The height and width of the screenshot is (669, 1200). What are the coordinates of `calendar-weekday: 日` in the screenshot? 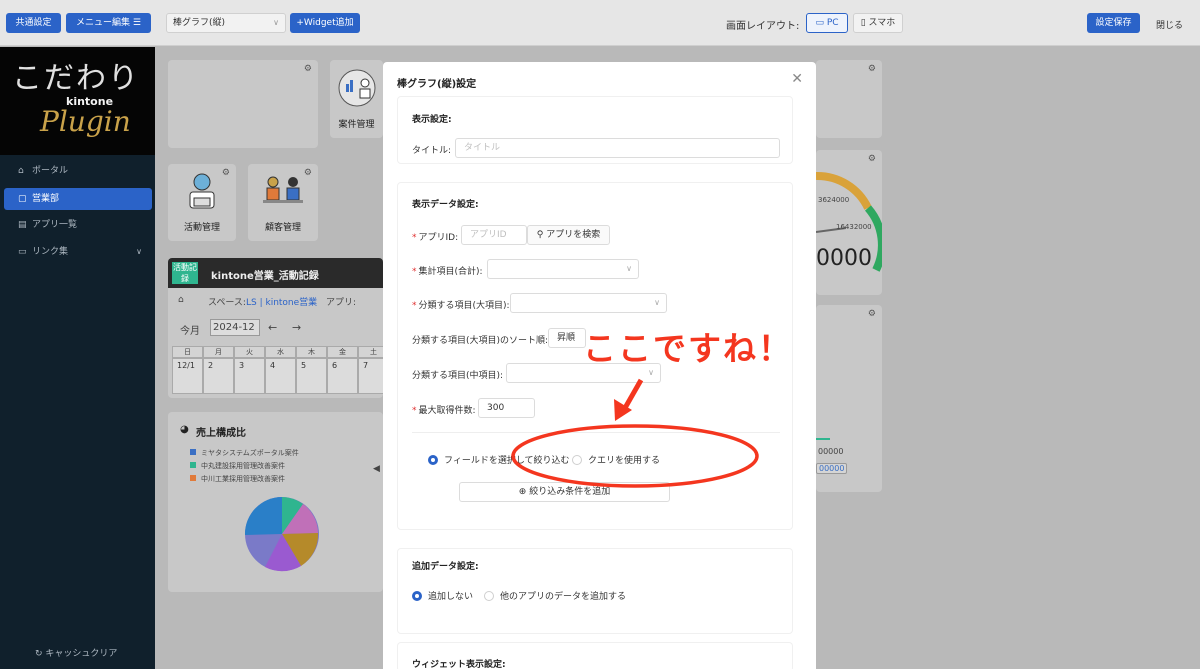 It's located at (187, 352).